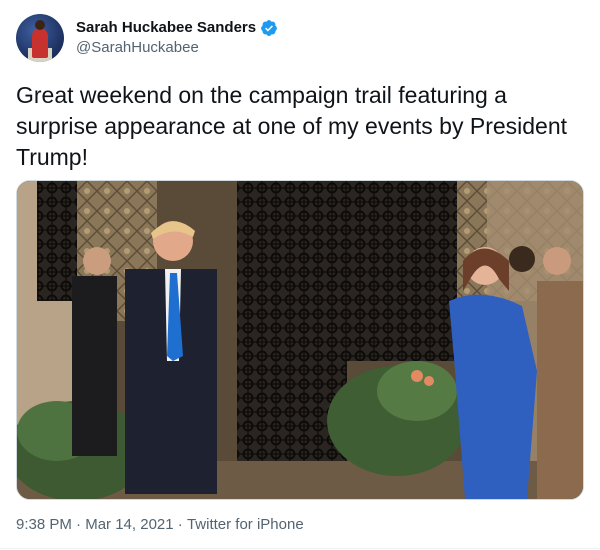 This screenshot has width=600, height=550. I want to click on verified-badge-icon, so click(269, 28).